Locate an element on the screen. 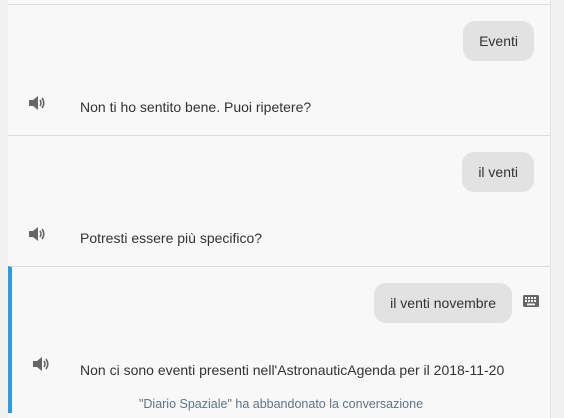 The width and height of the screenshot is (564, 418). user-message-bubble: il venti is located at coordinates (498, 172).